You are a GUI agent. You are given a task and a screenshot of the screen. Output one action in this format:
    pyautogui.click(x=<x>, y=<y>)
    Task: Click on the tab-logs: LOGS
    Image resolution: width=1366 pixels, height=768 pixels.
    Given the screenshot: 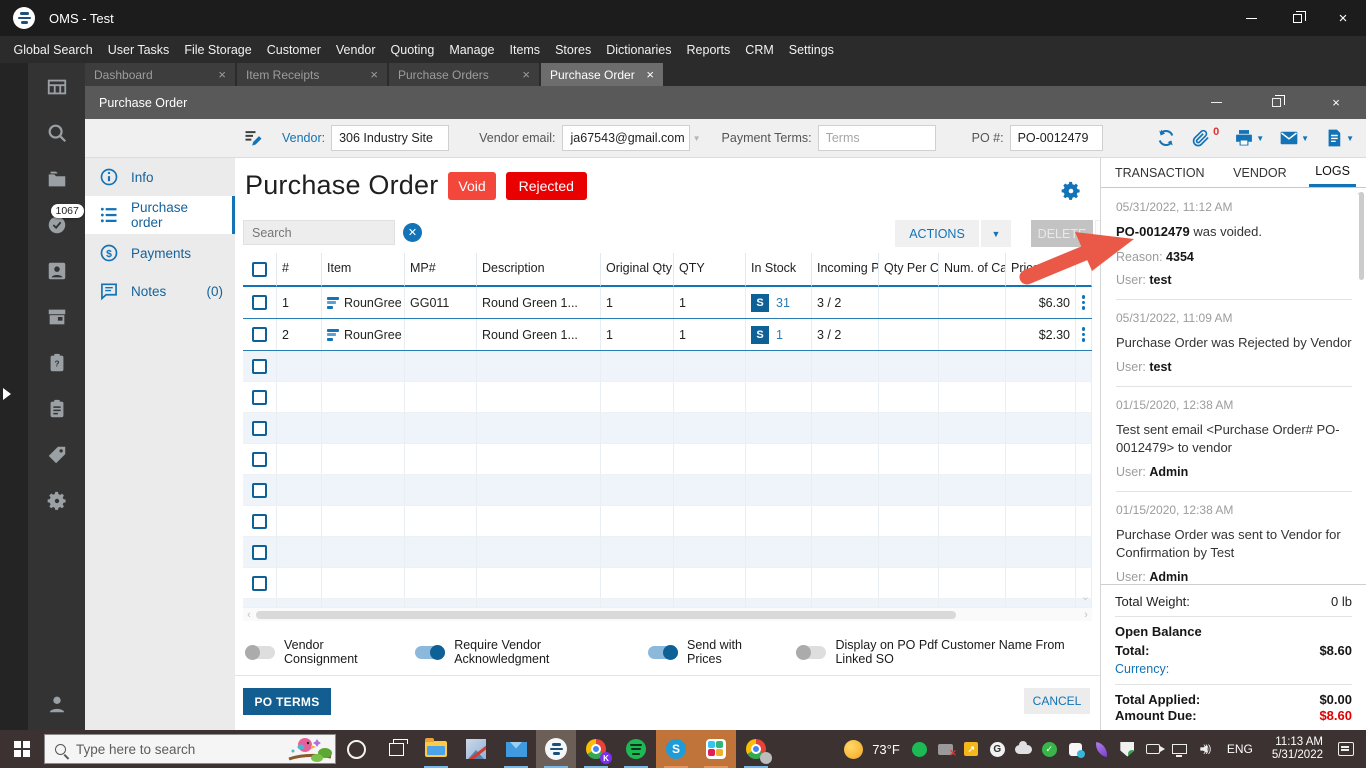 What is the action you would take?
    pyautogui.click(x=1332, y=172)
    